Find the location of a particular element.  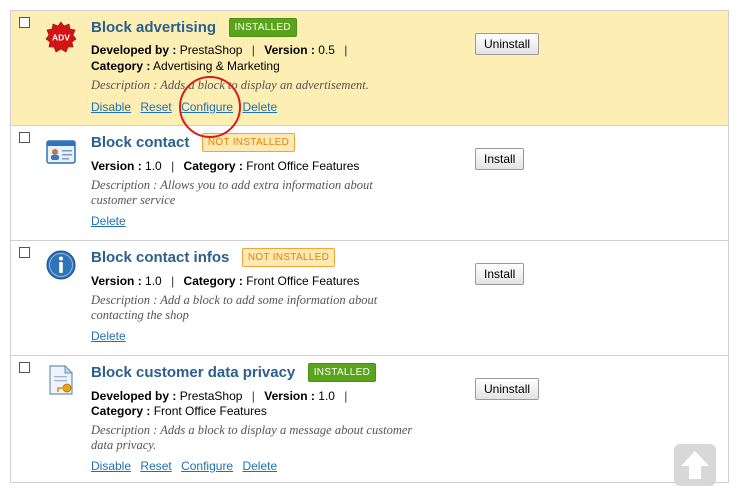

svg-text: ADV is located at coordinates (61, 38).